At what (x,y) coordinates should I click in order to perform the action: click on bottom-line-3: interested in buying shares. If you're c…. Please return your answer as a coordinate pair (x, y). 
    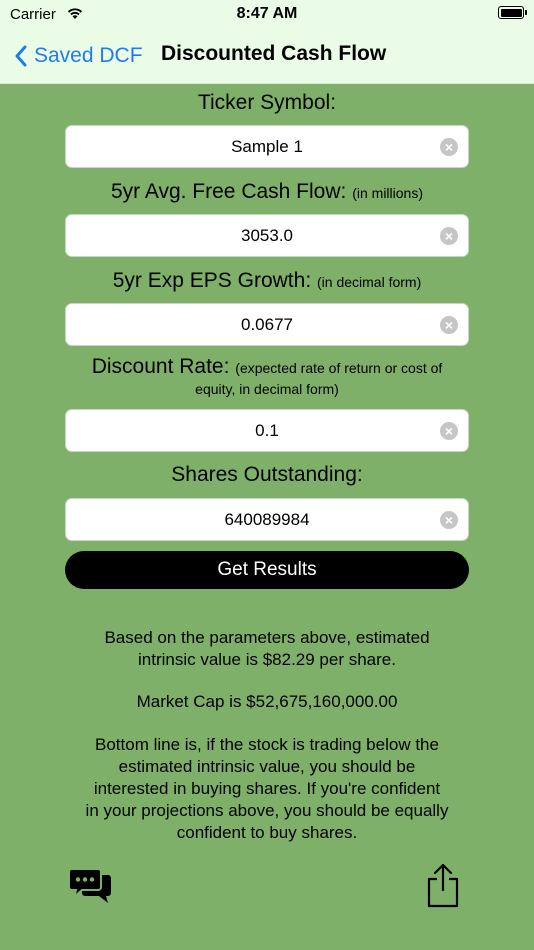
    Looking at the image, I should click on (267, 788).